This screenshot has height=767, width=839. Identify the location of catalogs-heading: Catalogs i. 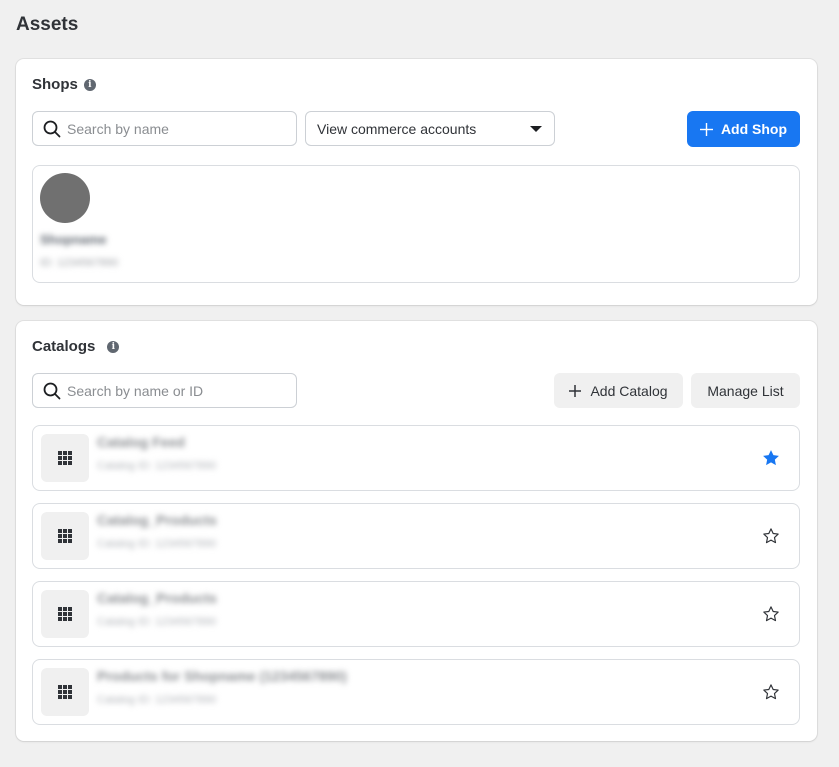
(76, 346).